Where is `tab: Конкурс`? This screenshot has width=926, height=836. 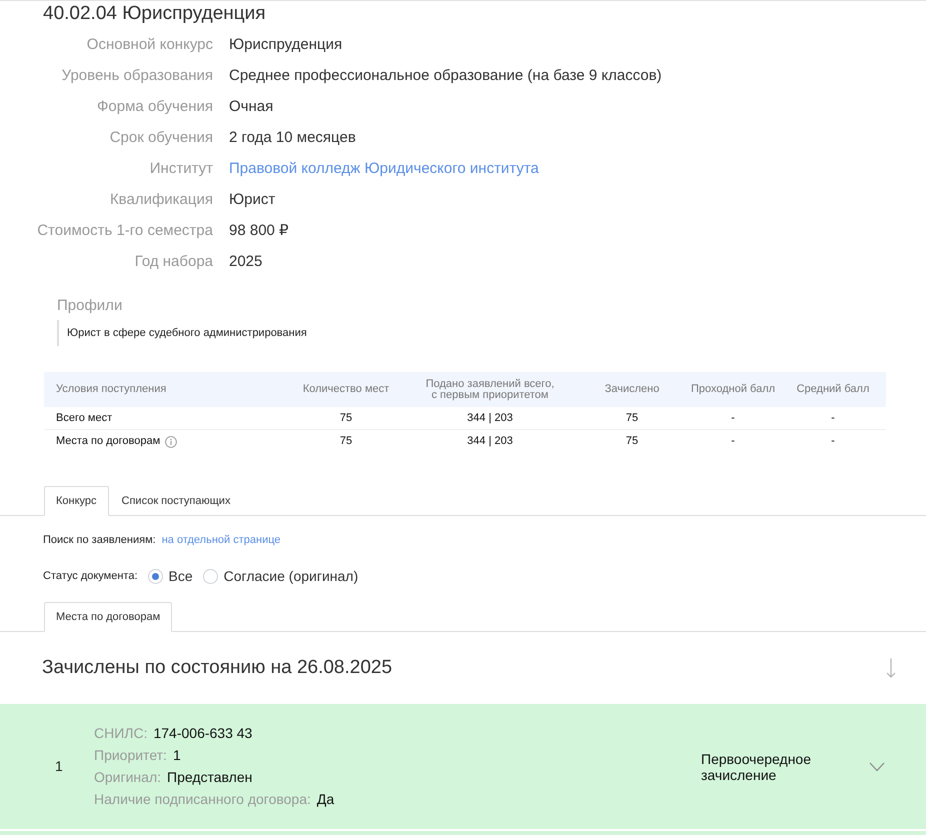 tab: Конкурс is located at coordinates (76, 501).